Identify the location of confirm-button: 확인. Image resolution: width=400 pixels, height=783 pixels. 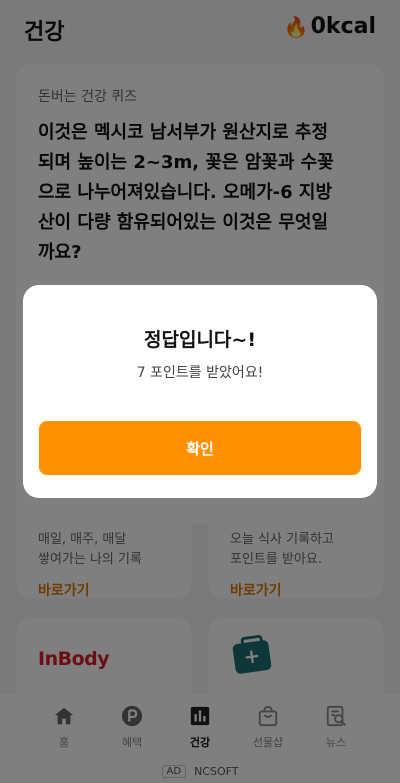
(200, 448).